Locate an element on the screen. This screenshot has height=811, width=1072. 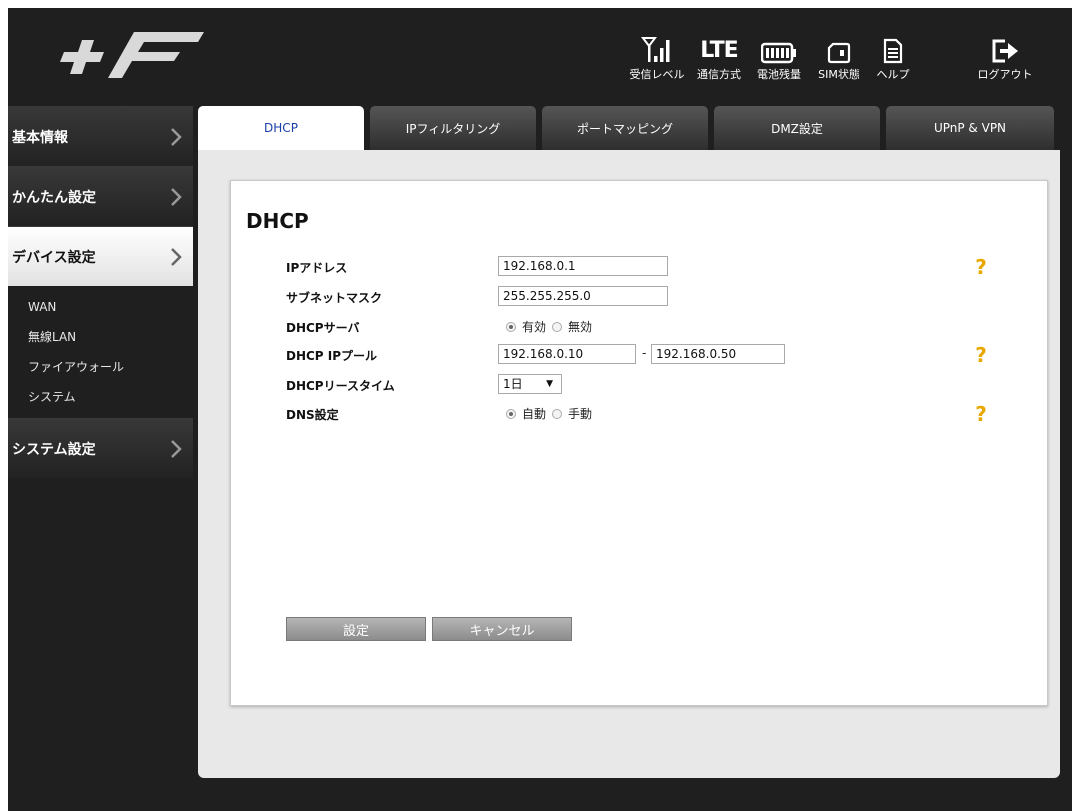
header: 受信レベル LTE 通信方式 電池残量 SIM状態 ヘルプ ログアウト is located at coordinates (540, 57).